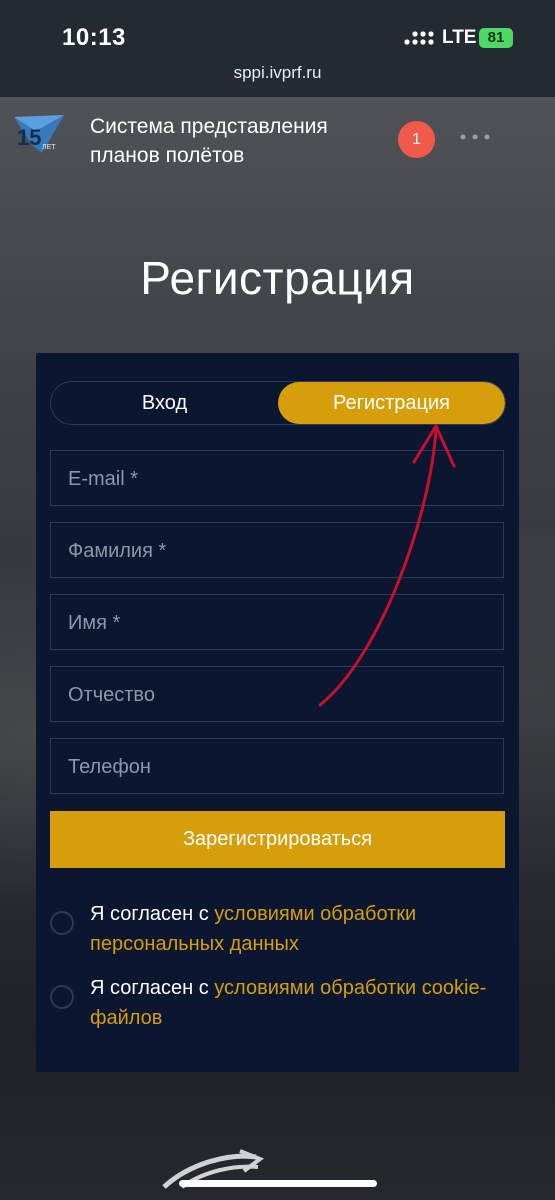 This screenshot has width=555, height=1200. I want to click on consent-cookies-radio, so click(62, 997).